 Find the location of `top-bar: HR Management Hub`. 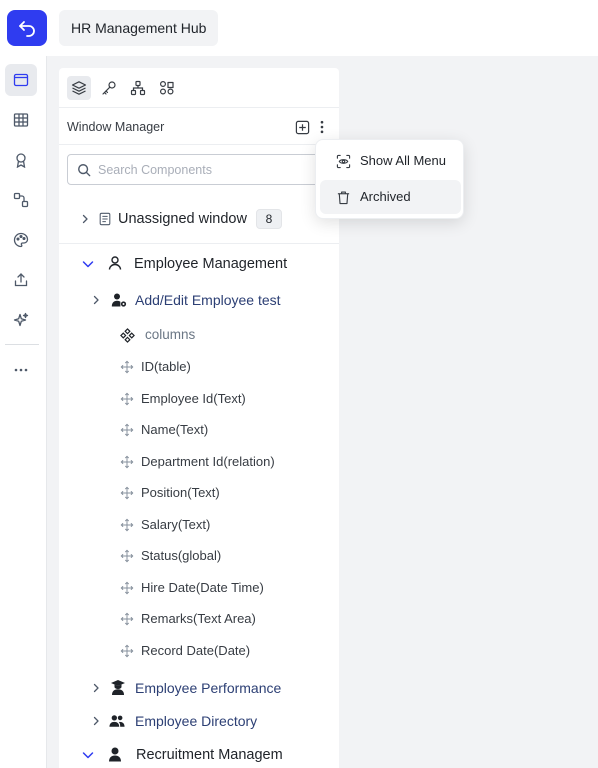

top-bar: HR Management Hub is located at coordinates (299, 28).